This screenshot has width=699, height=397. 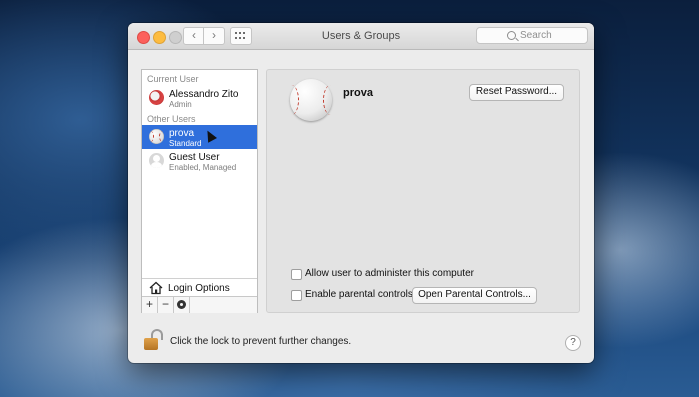 I want to click on baseball-icon, so click(x=156, y=136).